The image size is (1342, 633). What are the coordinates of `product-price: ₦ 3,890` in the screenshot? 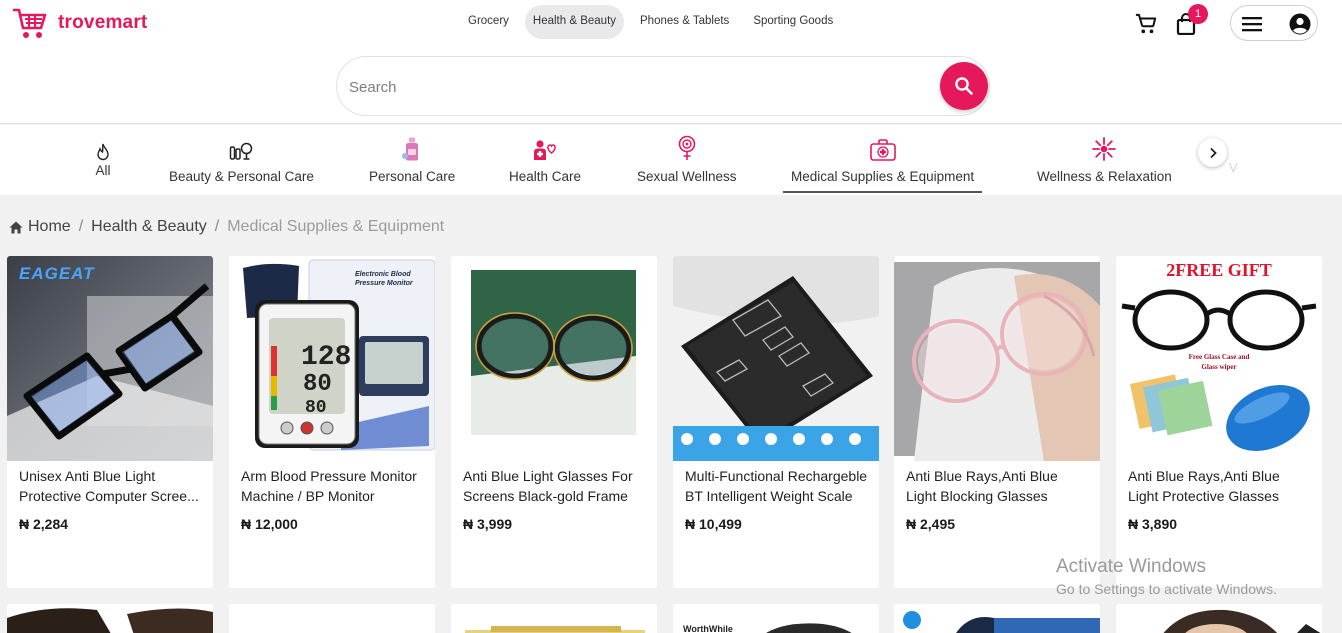 It's located at (1153, 524).